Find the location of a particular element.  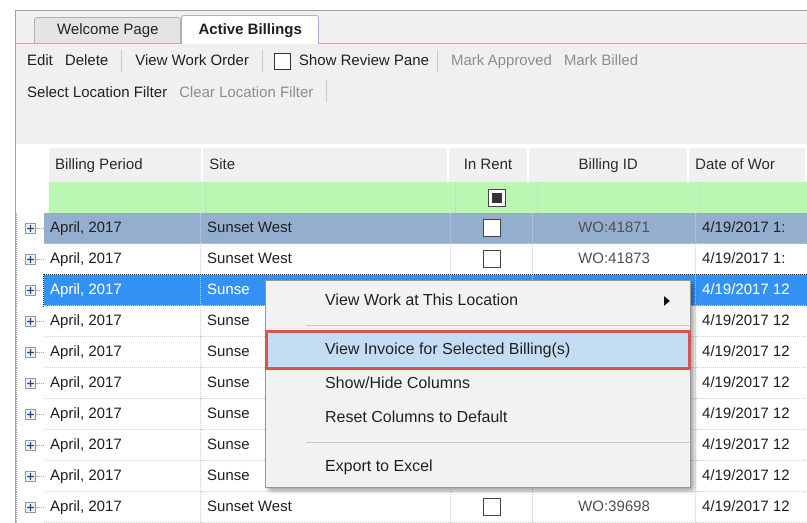

table-cell-text: WO:41873 is located at coordinates (614, 258).